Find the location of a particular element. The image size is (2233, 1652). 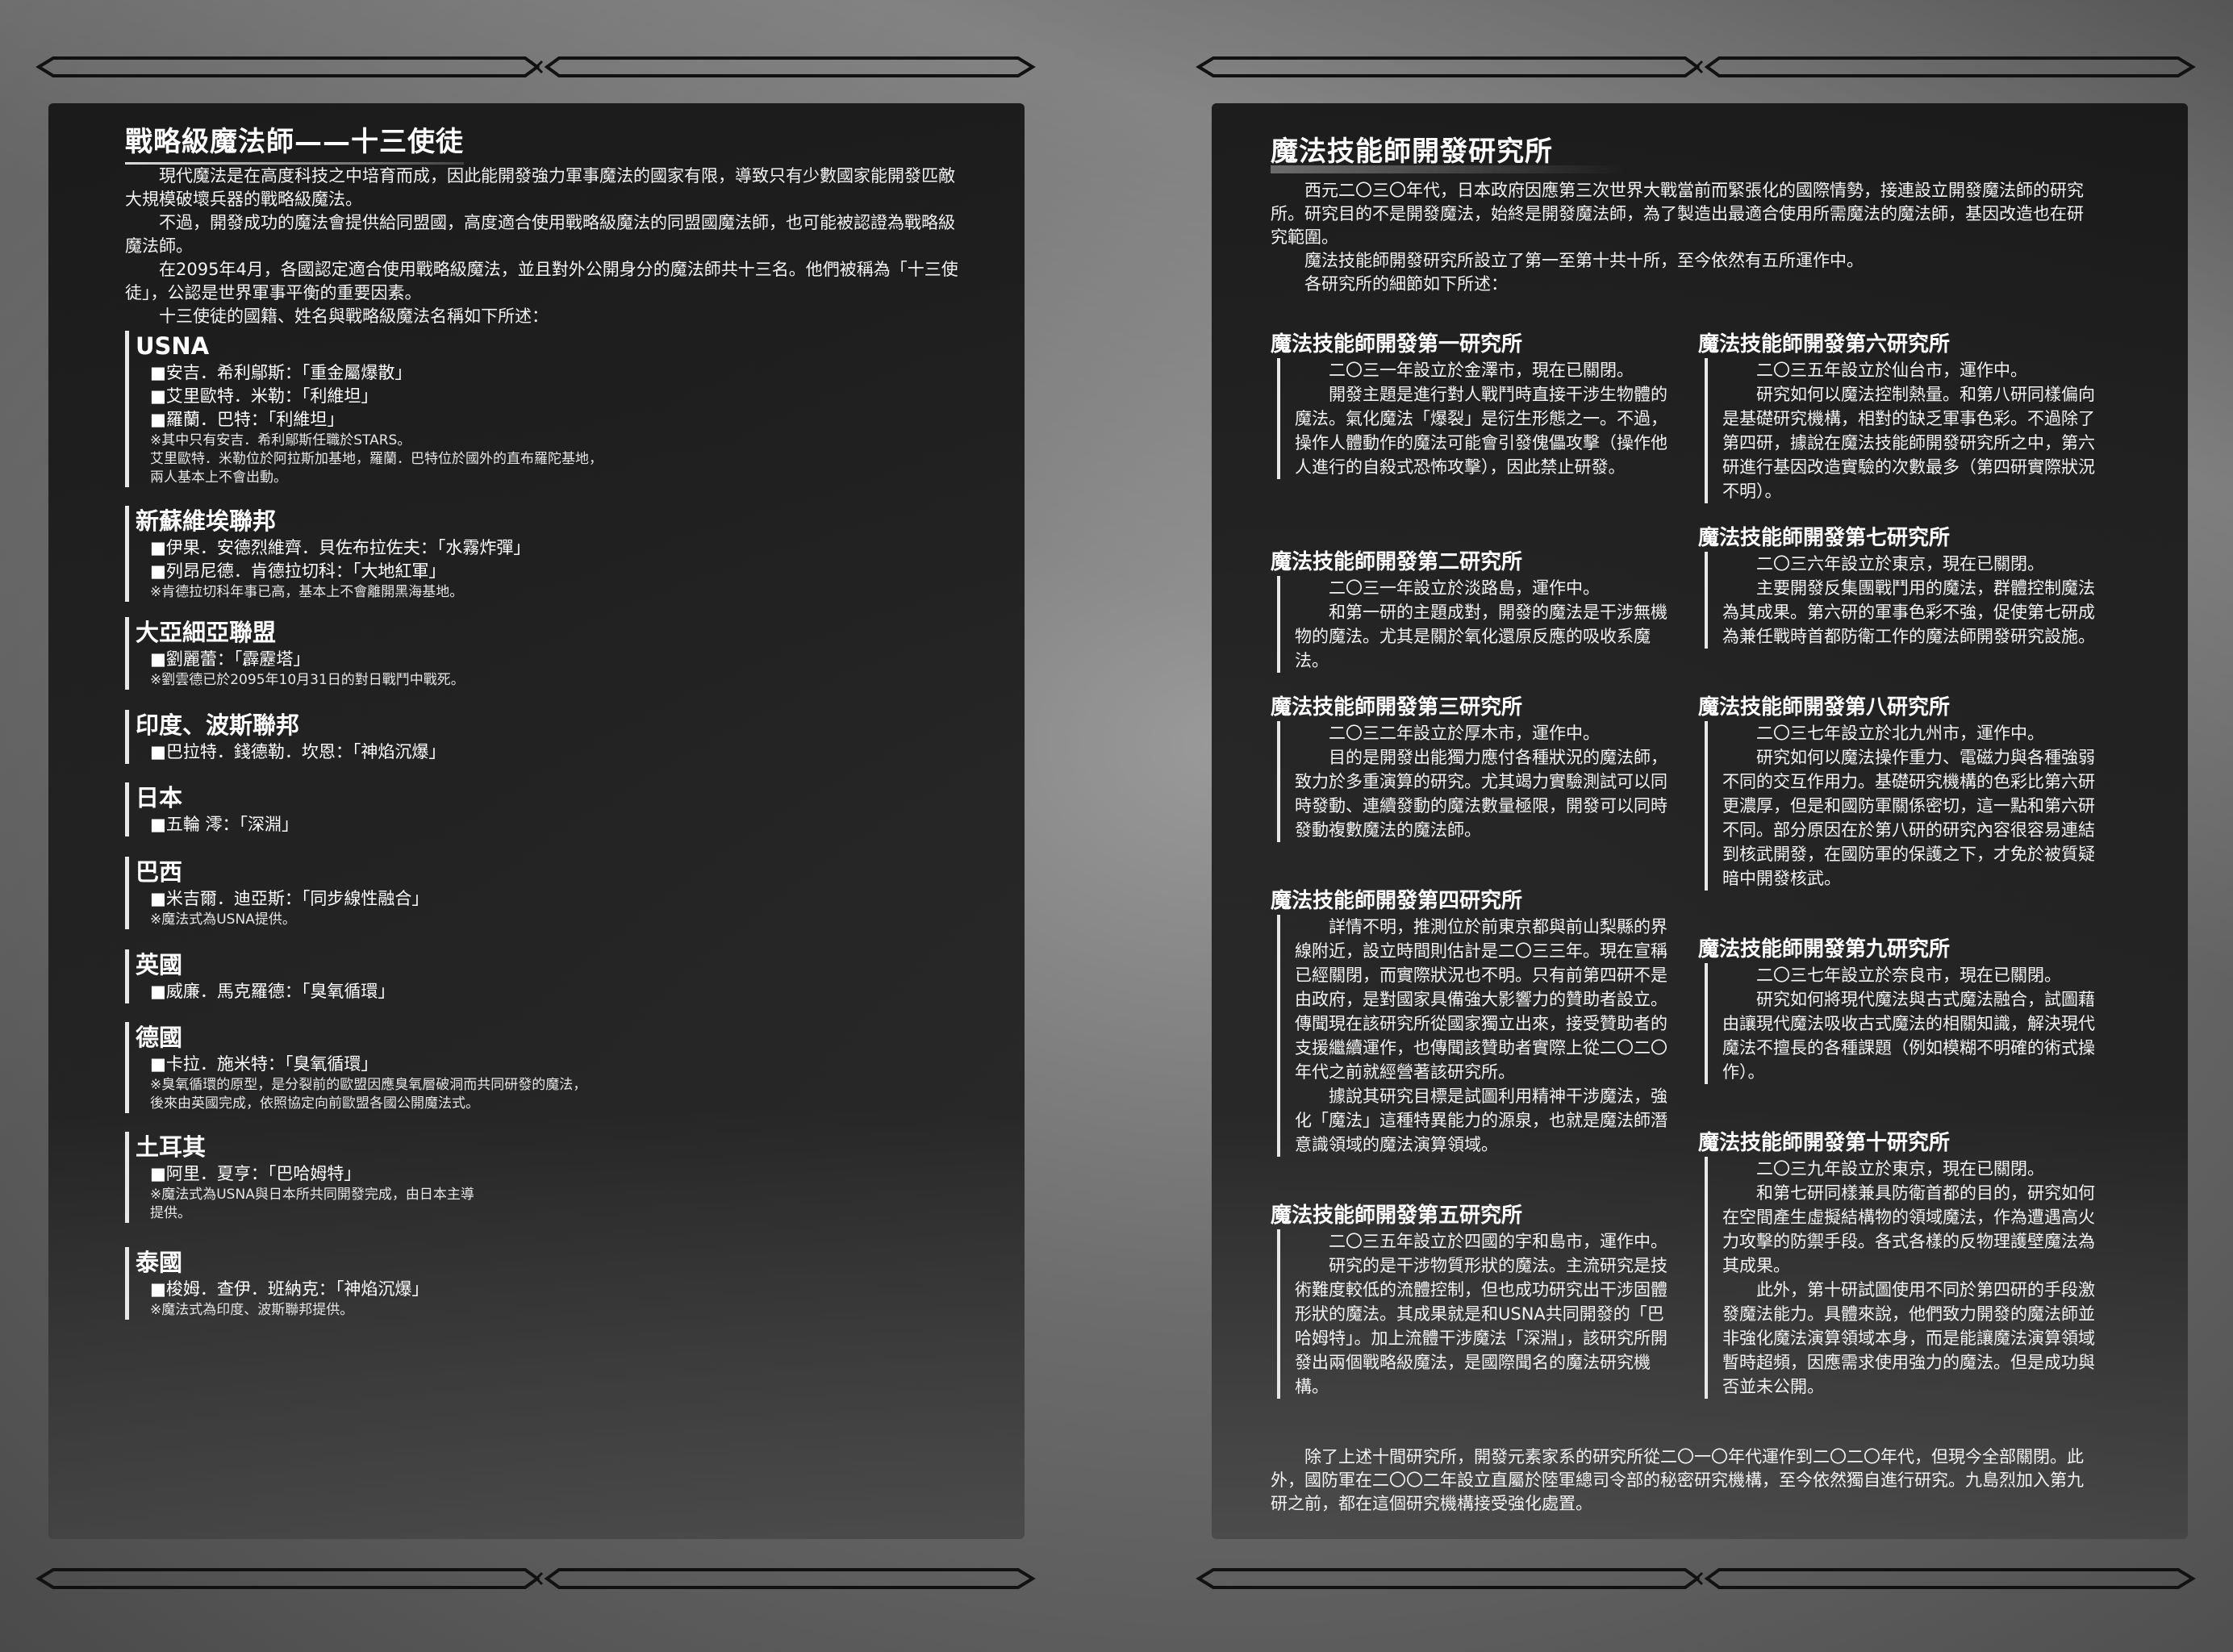

nation-block-india-persia: 印度、波斯聯邦 ■巴拉特．錢德勒．坎恩：「神焰沉爆」 is located at coordinates (495, 737).